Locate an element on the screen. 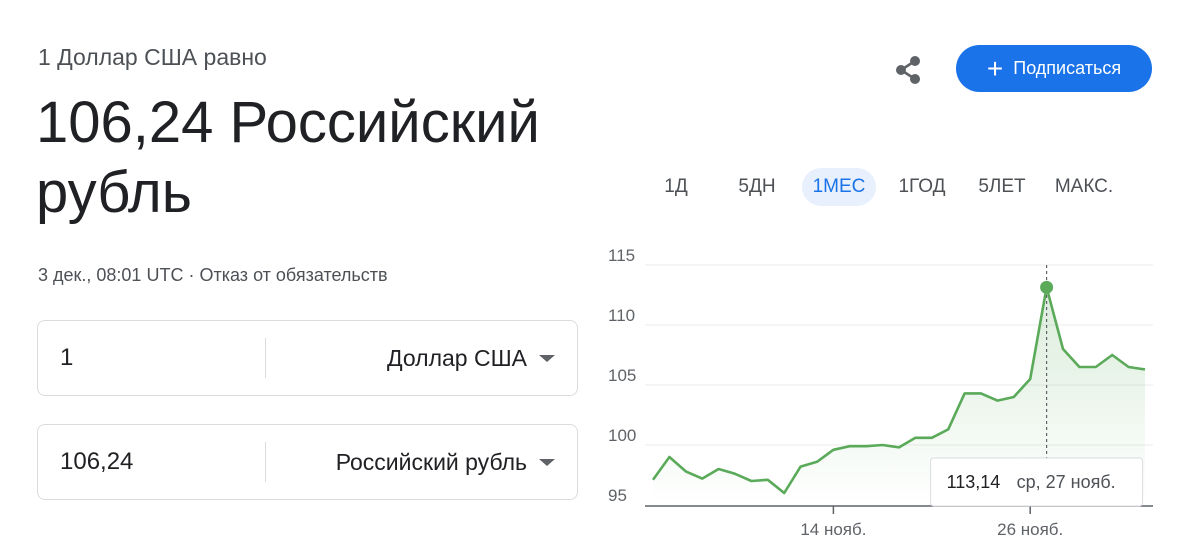  tooltip-date: ср, 27 нояб. is located at coordinates (1066, 482).